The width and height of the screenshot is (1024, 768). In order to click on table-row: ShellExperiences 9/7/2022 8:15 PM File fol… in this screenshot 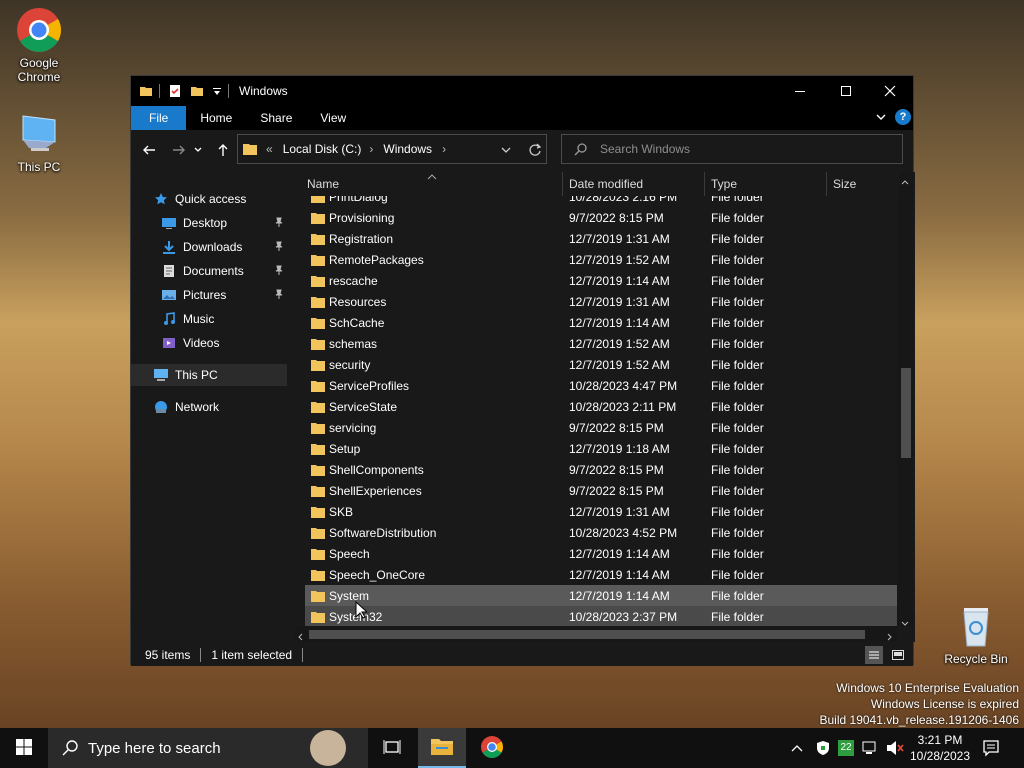, I will do `click(601, 490)`.